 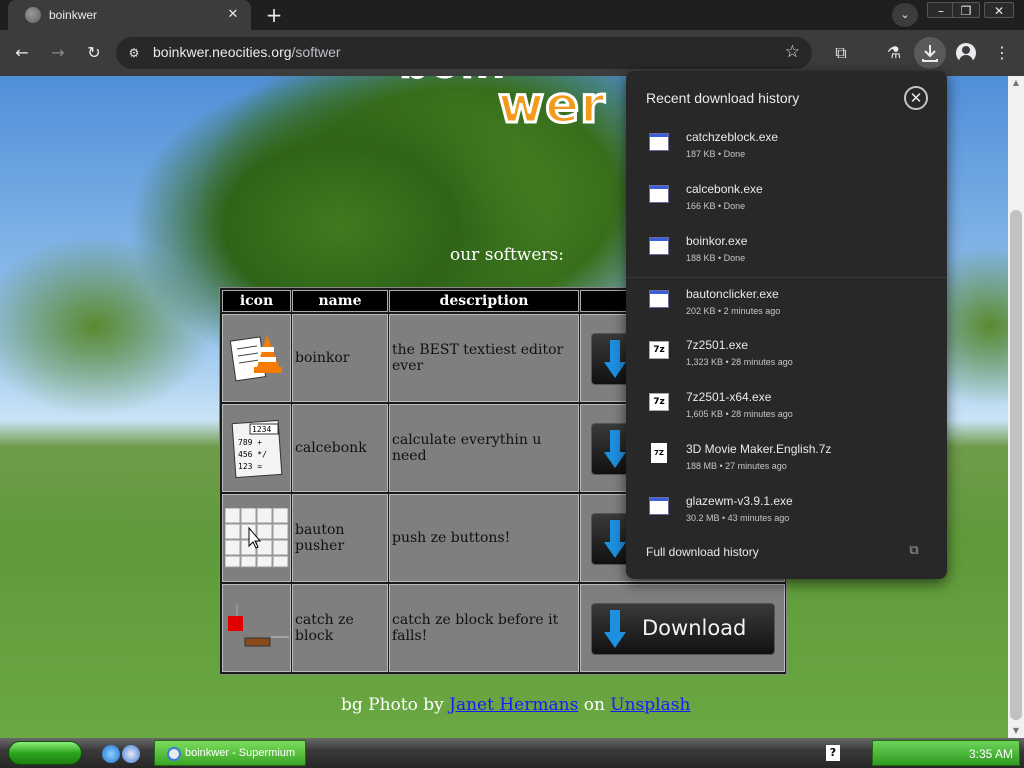 I want to click on download-item-meta: 188 MB • 27 minutes ago, so click(x=736, y=466).